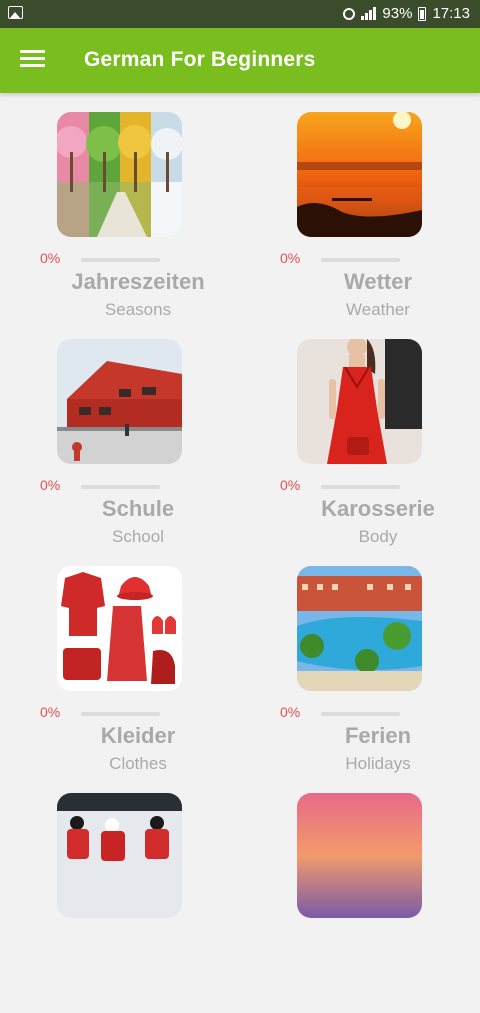 Image resolution: width=480 pixels, height=1013 pixels. I want to click on topic-image-weather, so click(359, 174).